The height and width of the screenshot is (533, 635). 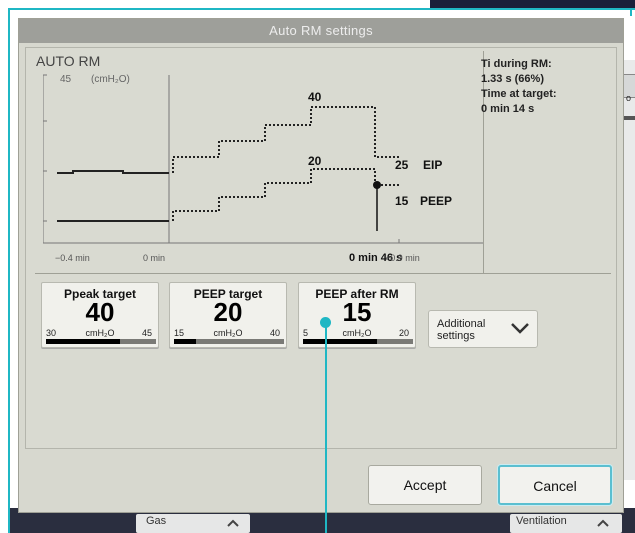 What do you see at coordinates (325, 322) in the screenshot?
I see `callout-dot` at bounding box center [325, 322].